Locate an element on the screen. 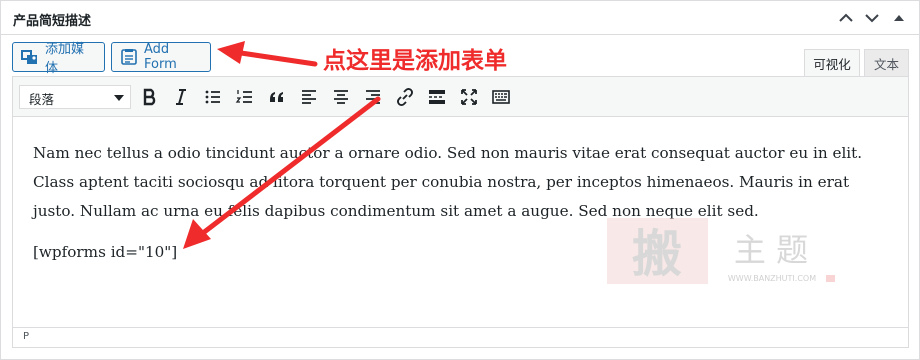 The width and height of the screenshot is (920, 360). caret-down-icon is located at coordinates (119, 98).